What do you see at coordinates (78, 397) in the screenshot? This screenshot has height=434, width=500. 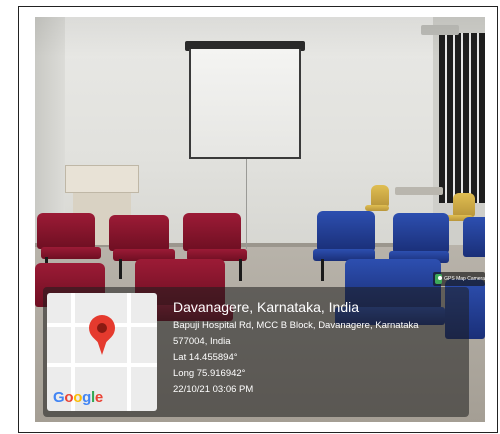 I see `google-logo: Google` at bounding box center [78, 397].